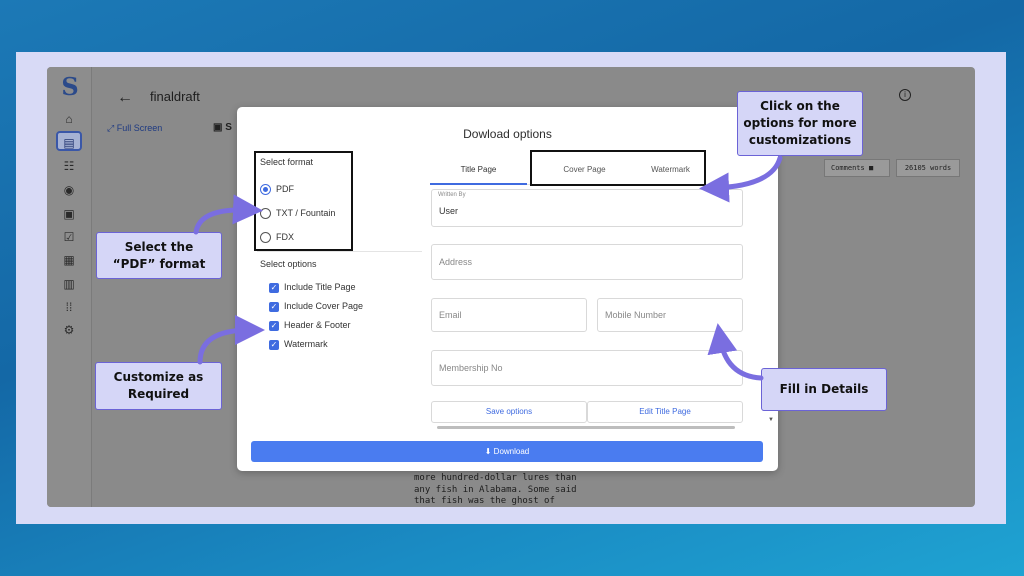 This screenshot has height=576, width=1024. Describe the element at coordinates (587, 262) in the screenshot. I see `address-field: Address` at that location.